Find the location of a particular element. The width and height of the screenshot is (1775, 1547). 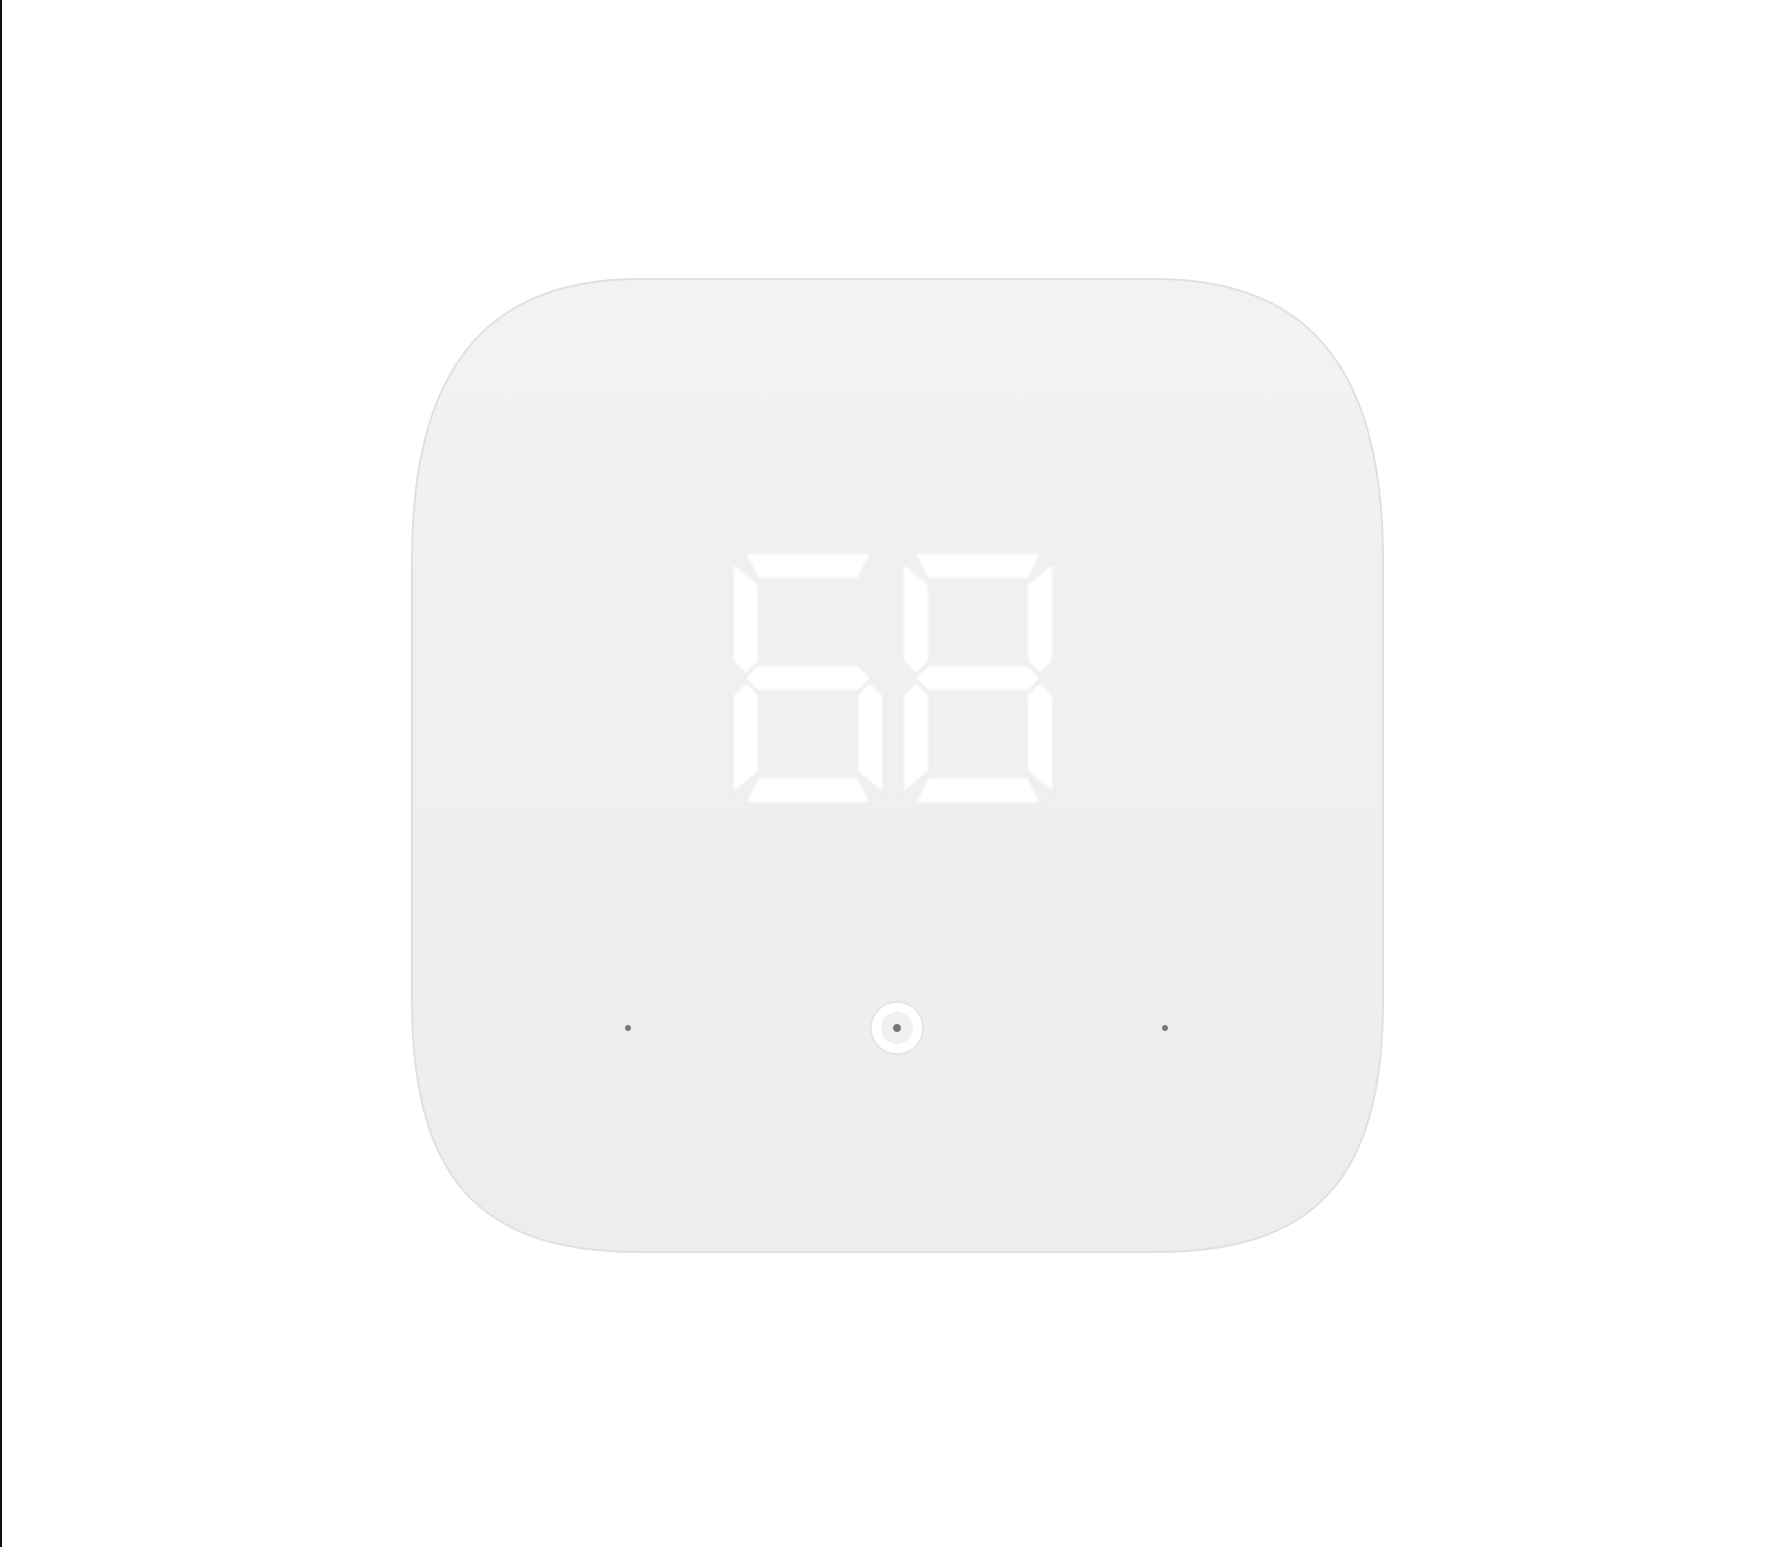

indicator-dot-left-icon is located at coordinates (628, 1028).